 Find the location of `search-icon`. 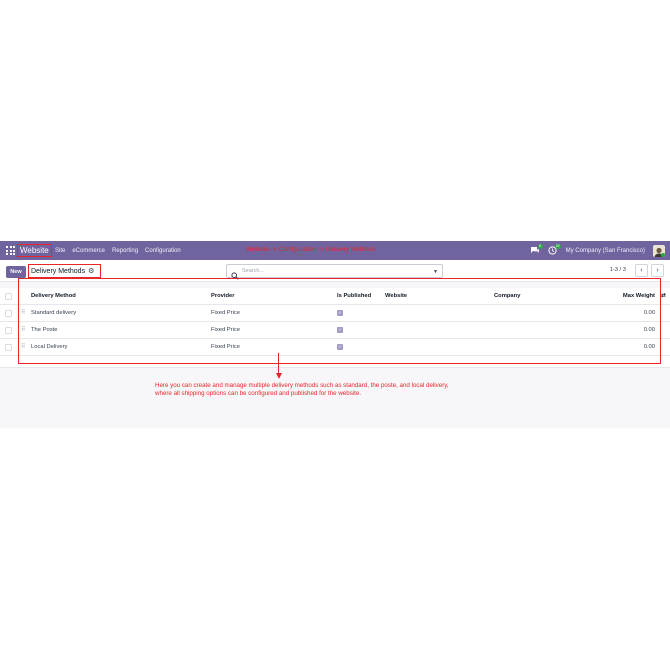

search-icon is located at coordinates (235, 273).